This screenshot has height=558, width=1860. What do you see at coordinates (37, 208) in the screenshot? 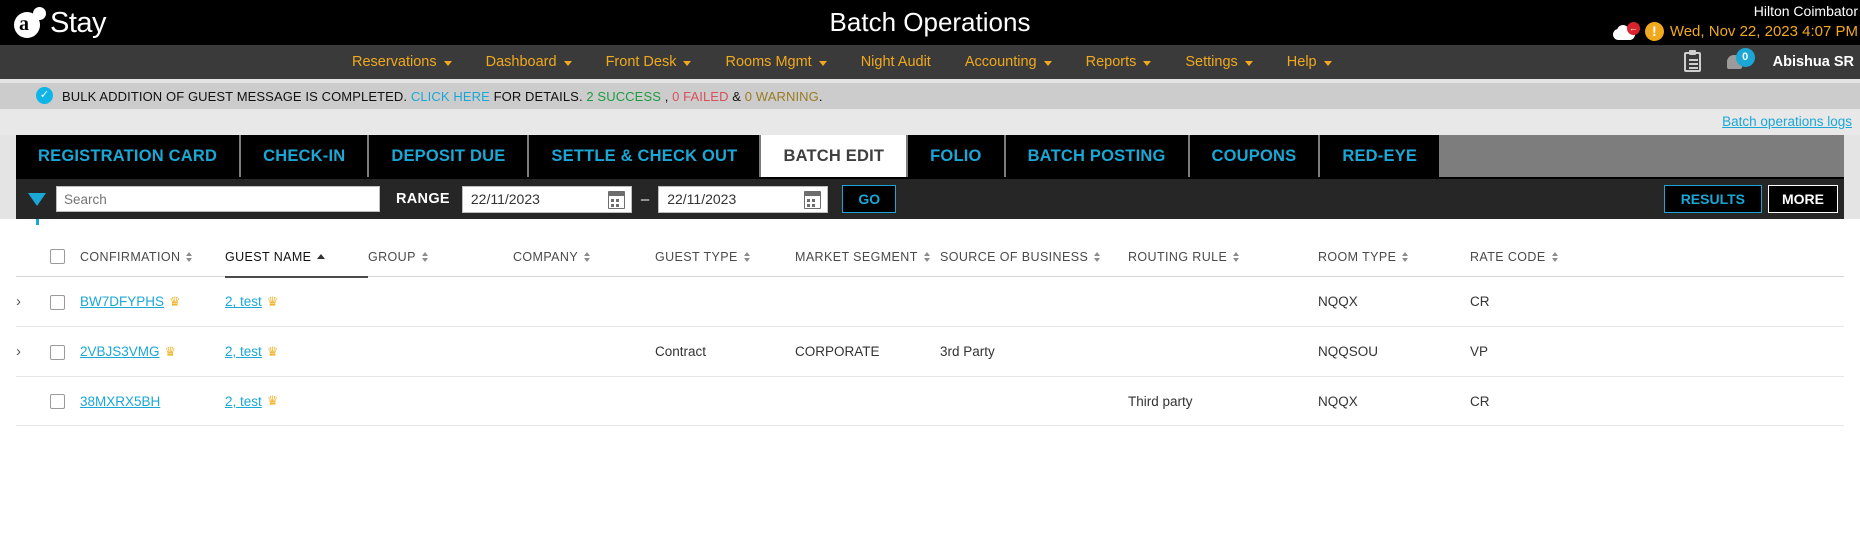
I see `filter-funnel-icon` at bounding box center [37, 208].